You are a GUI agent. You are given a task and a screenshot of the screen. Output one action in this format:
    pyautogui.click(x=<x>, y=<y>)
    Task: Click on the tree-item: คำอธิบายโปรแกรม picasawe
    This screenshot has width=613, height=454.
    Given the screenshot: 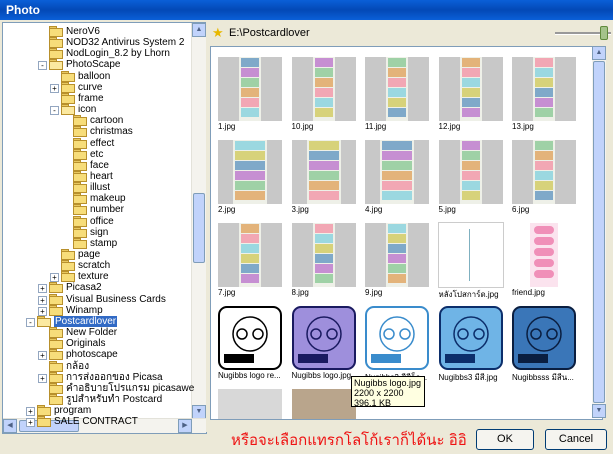 What is the action you would take?
    pyautogui.click(x=121, y=388)
    